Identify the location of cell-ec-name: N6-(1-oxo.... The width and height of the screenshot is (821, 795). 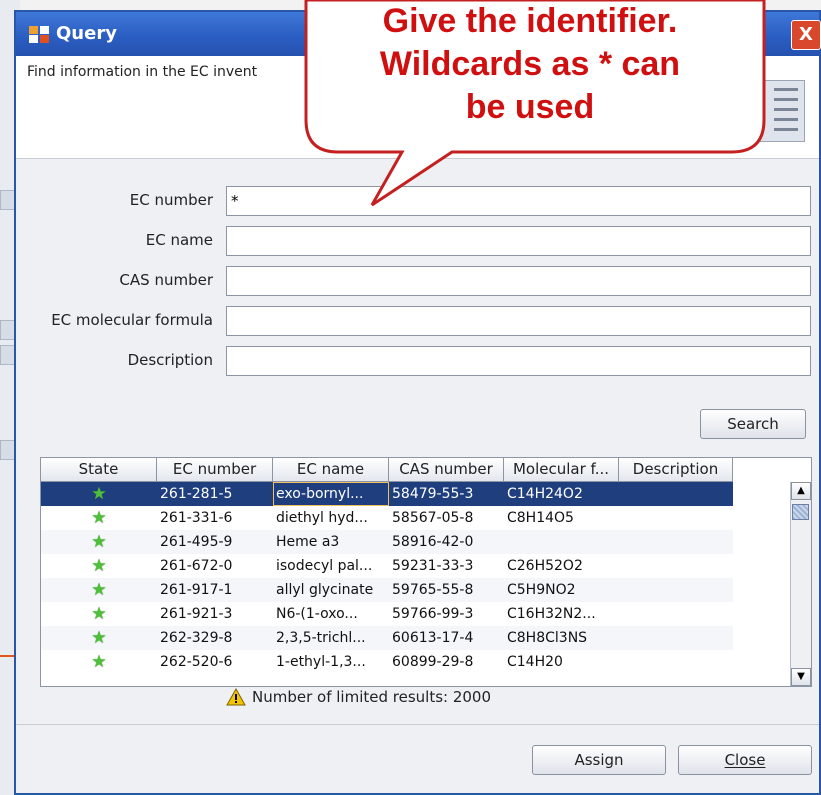
(317, 614).